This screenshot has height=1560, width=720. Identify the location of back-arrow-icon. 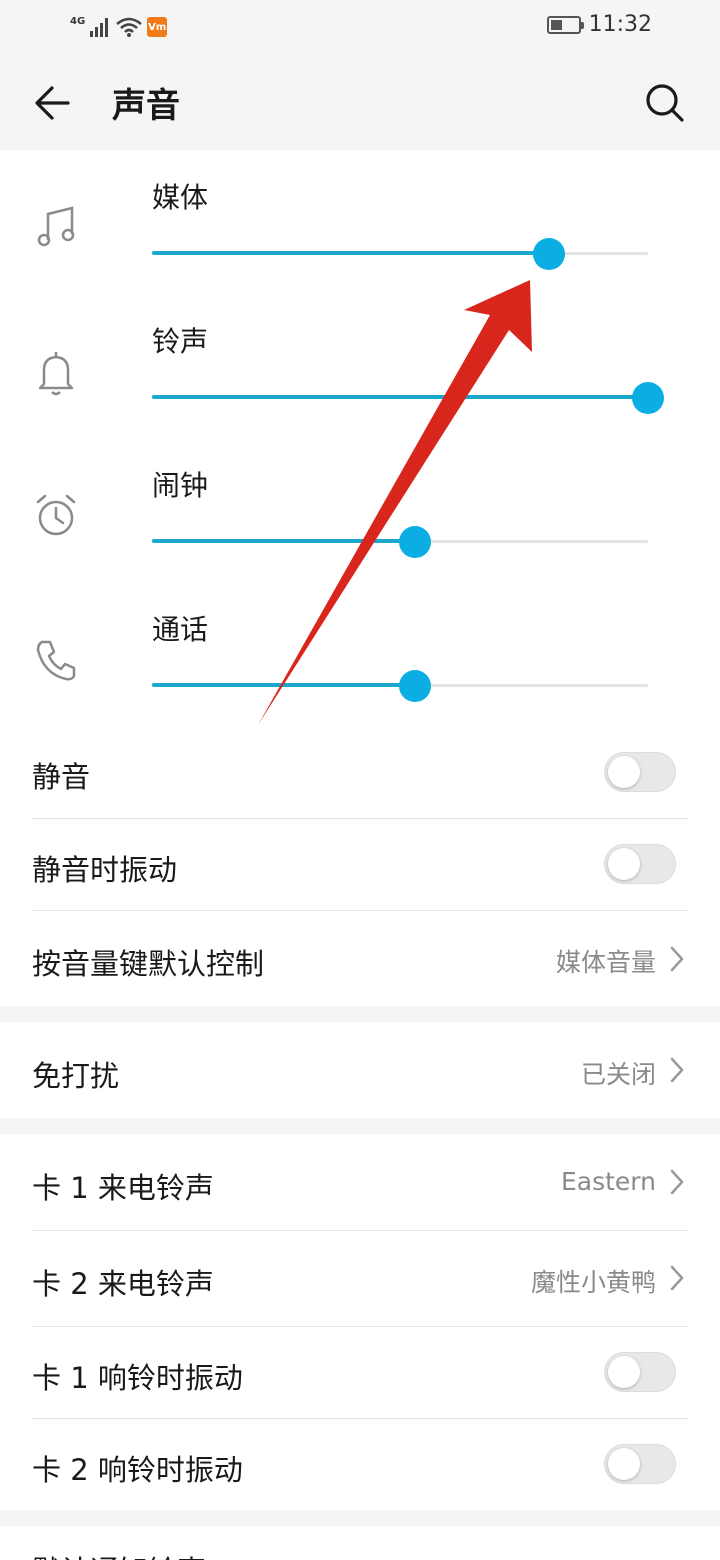
(52, 103).